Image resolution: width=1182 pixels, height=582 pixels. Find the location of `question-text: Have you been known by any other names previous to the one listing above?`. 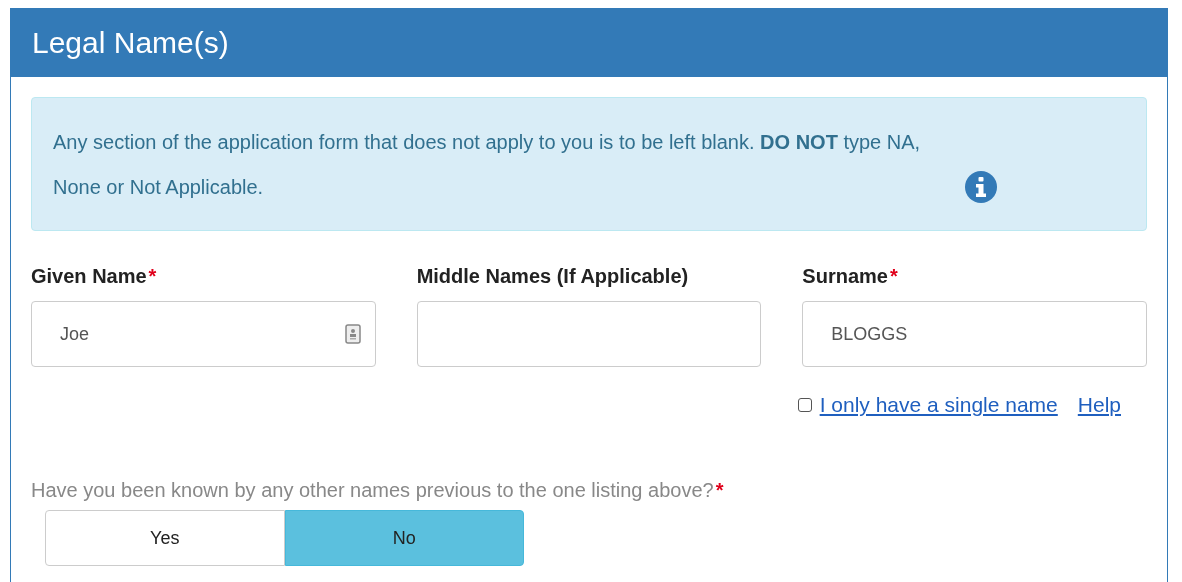

question-text: Have you been known by any other names previous to the one listing above? is located at coordinates (372, 490).